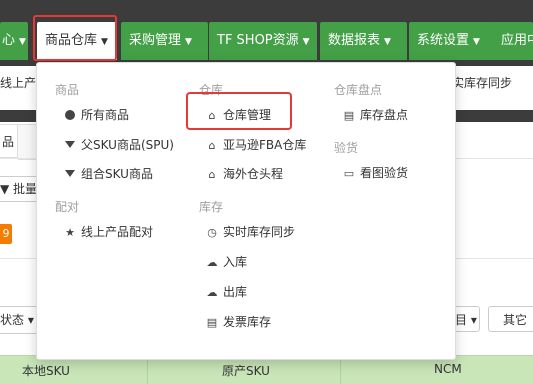  I want to click on menu-item-online-pairing: ★ 线上产品配对, so click(108, 232).